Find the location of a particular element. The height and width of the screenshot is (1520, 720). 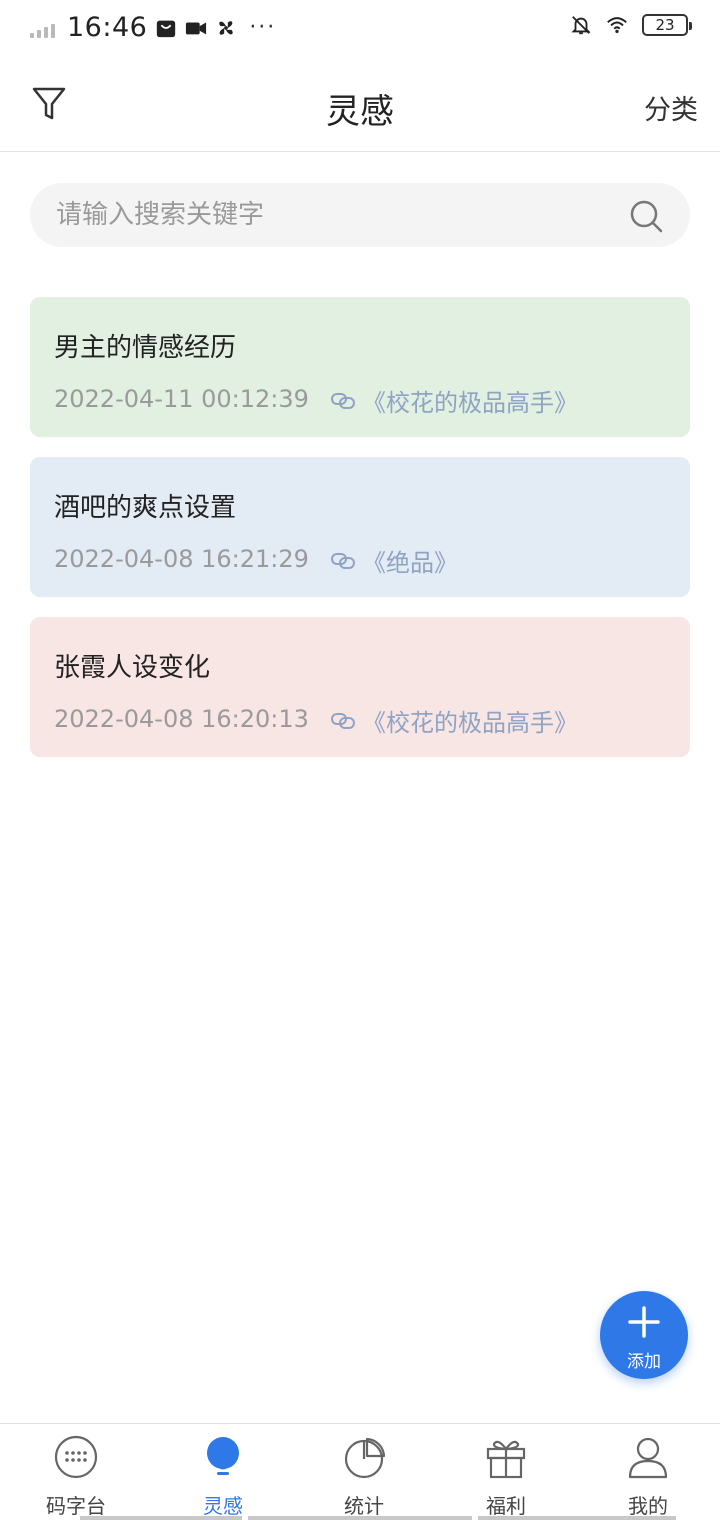

plus-icon is located at coordinates (644, 1322).